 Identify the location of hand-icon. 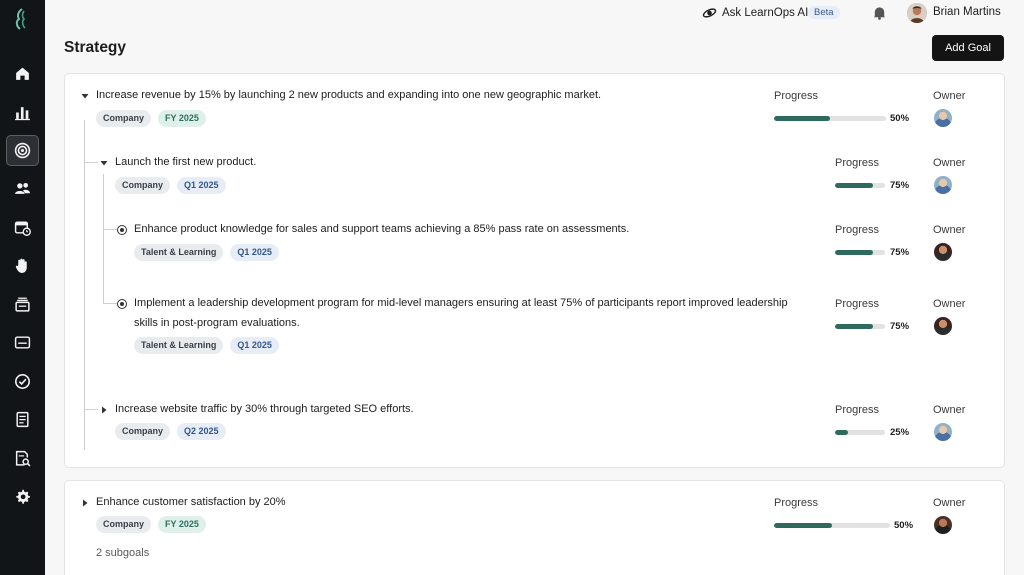
(21, 265).